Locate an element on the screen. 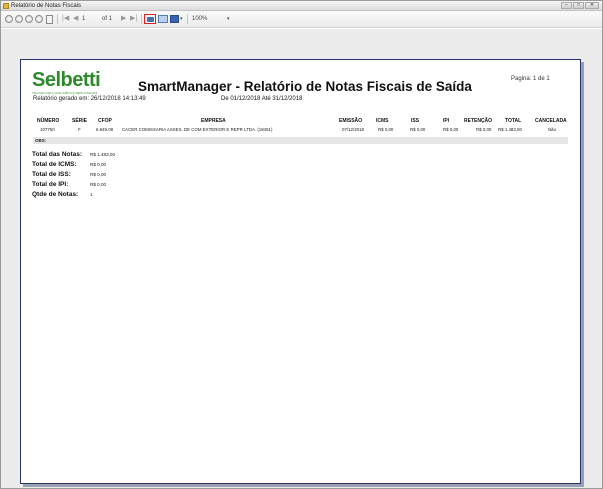 The image size is (603, 489). cell-serie: F is located at coordinates (79, 129).